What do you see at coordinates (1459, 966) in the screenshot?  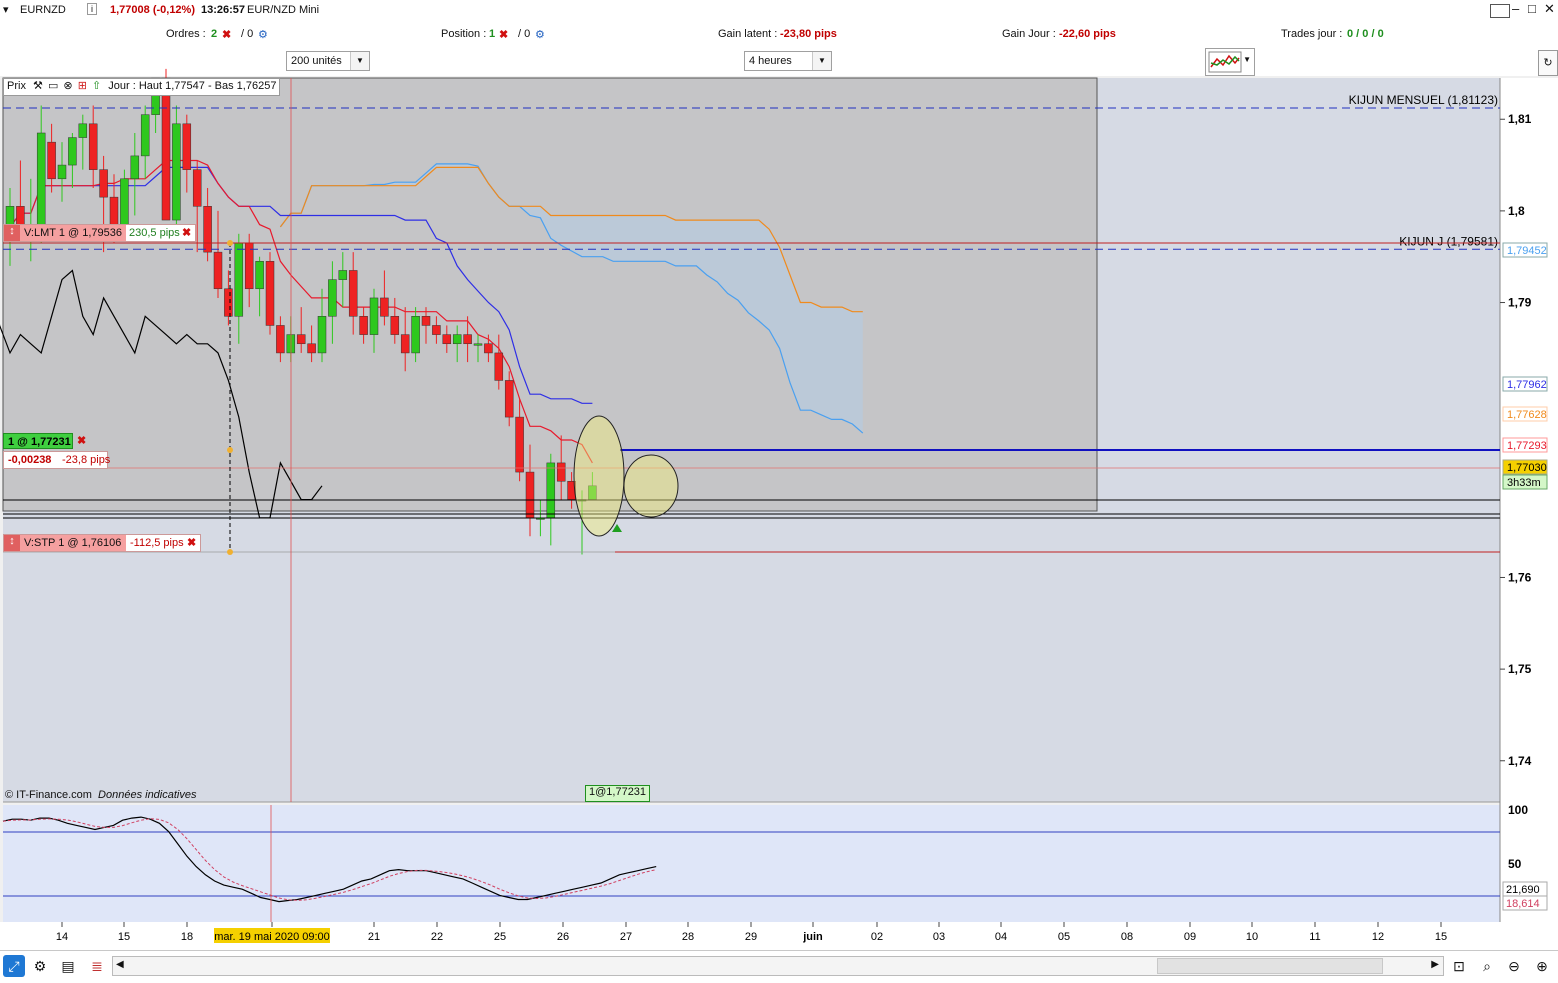 I see `zoom-fit-icon: ⊡` at bounding box center [1459, 966].